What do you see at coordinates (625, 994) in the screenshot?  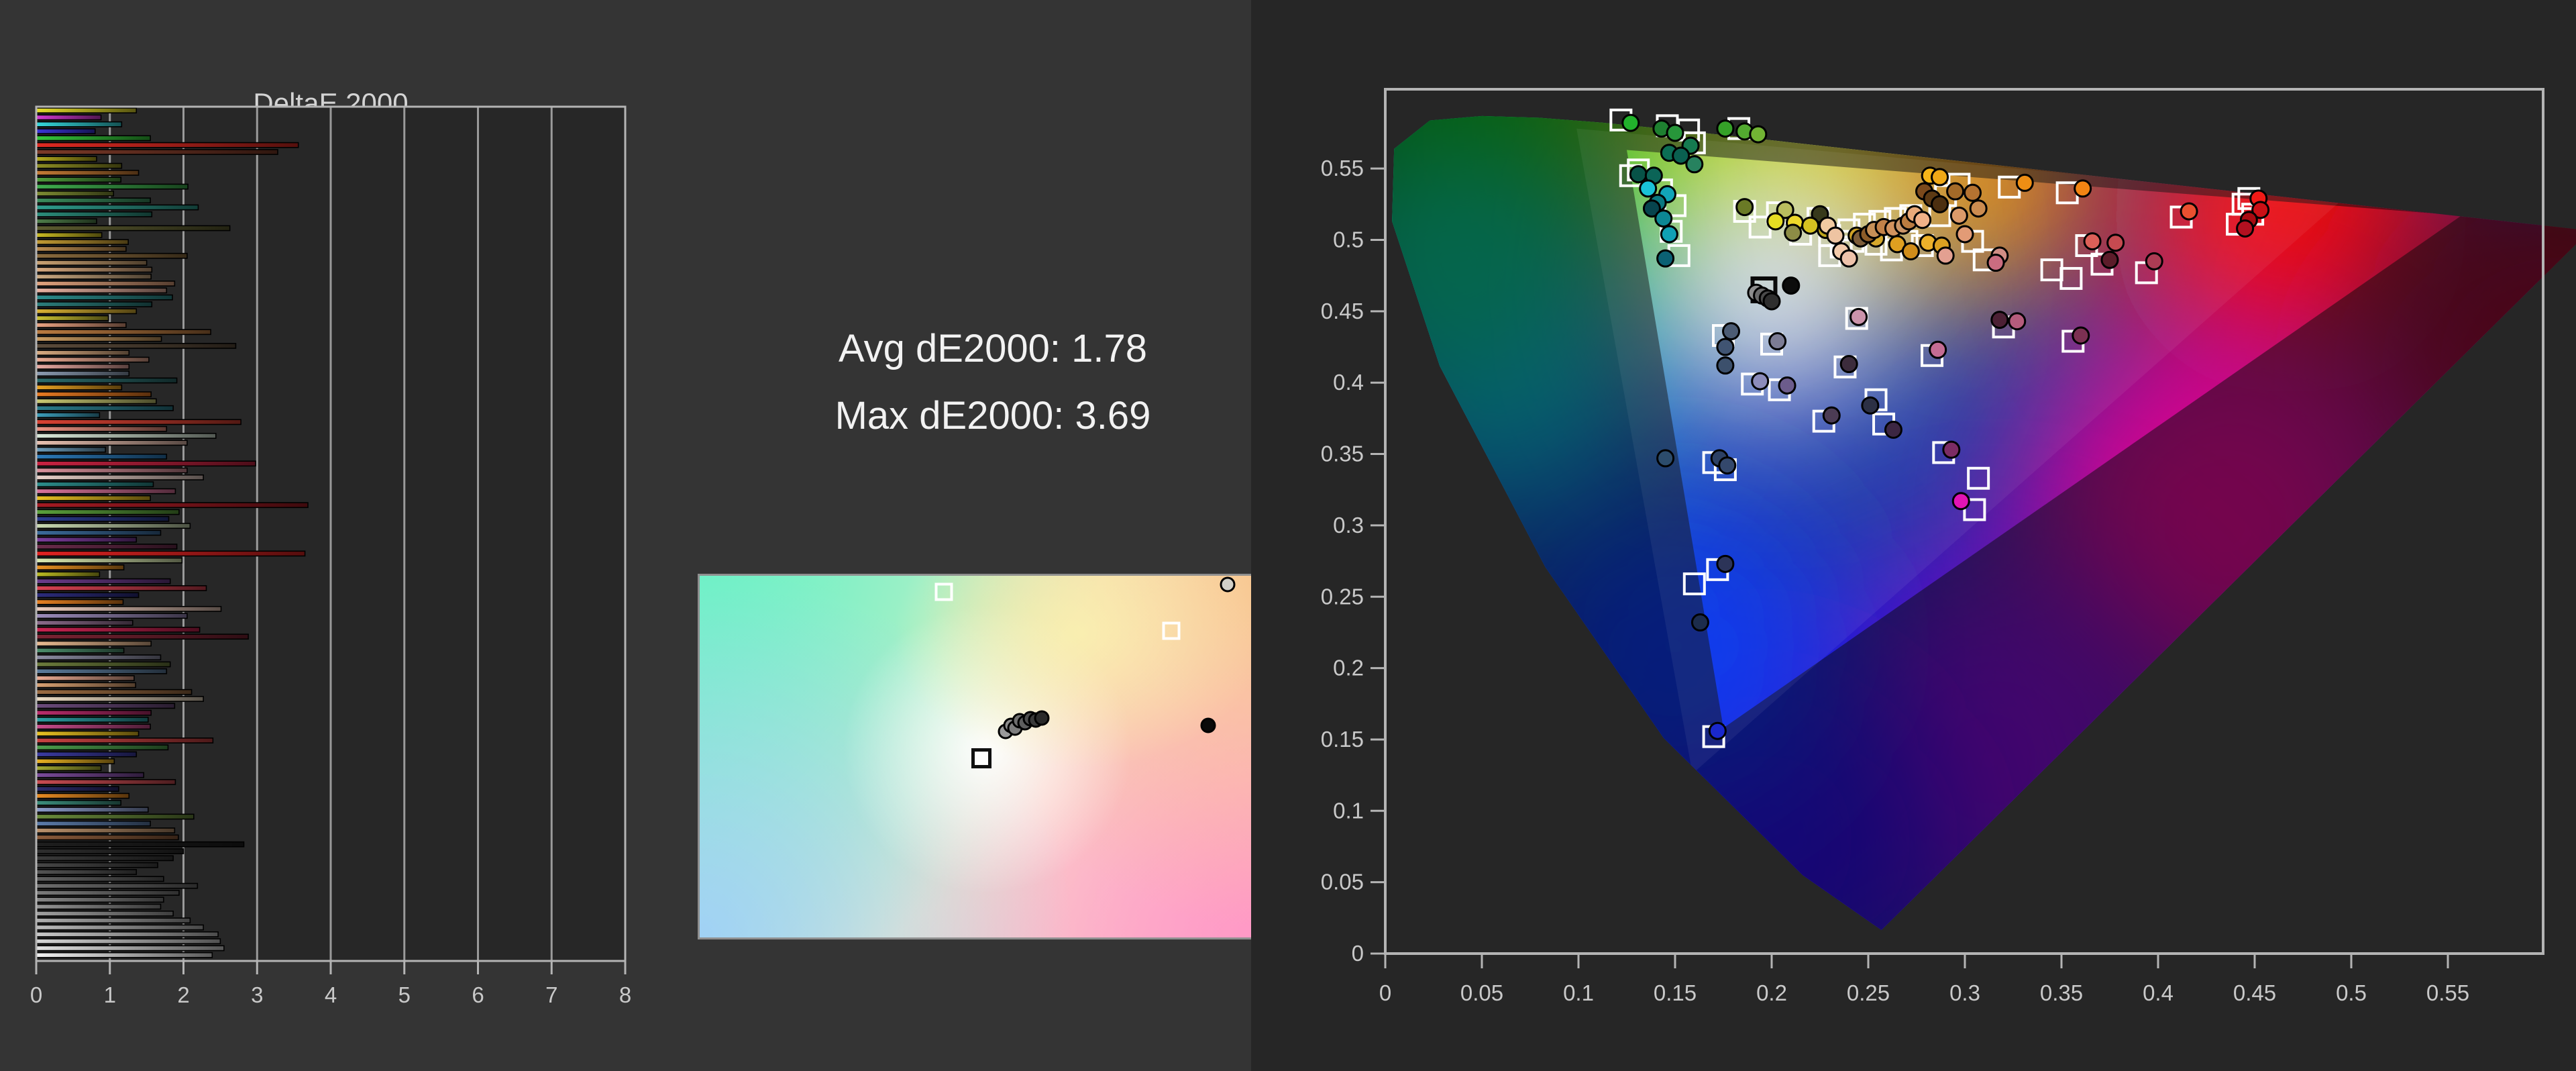 I see `deltae-x-tick-label: 8` at bounding box center [625, 994].